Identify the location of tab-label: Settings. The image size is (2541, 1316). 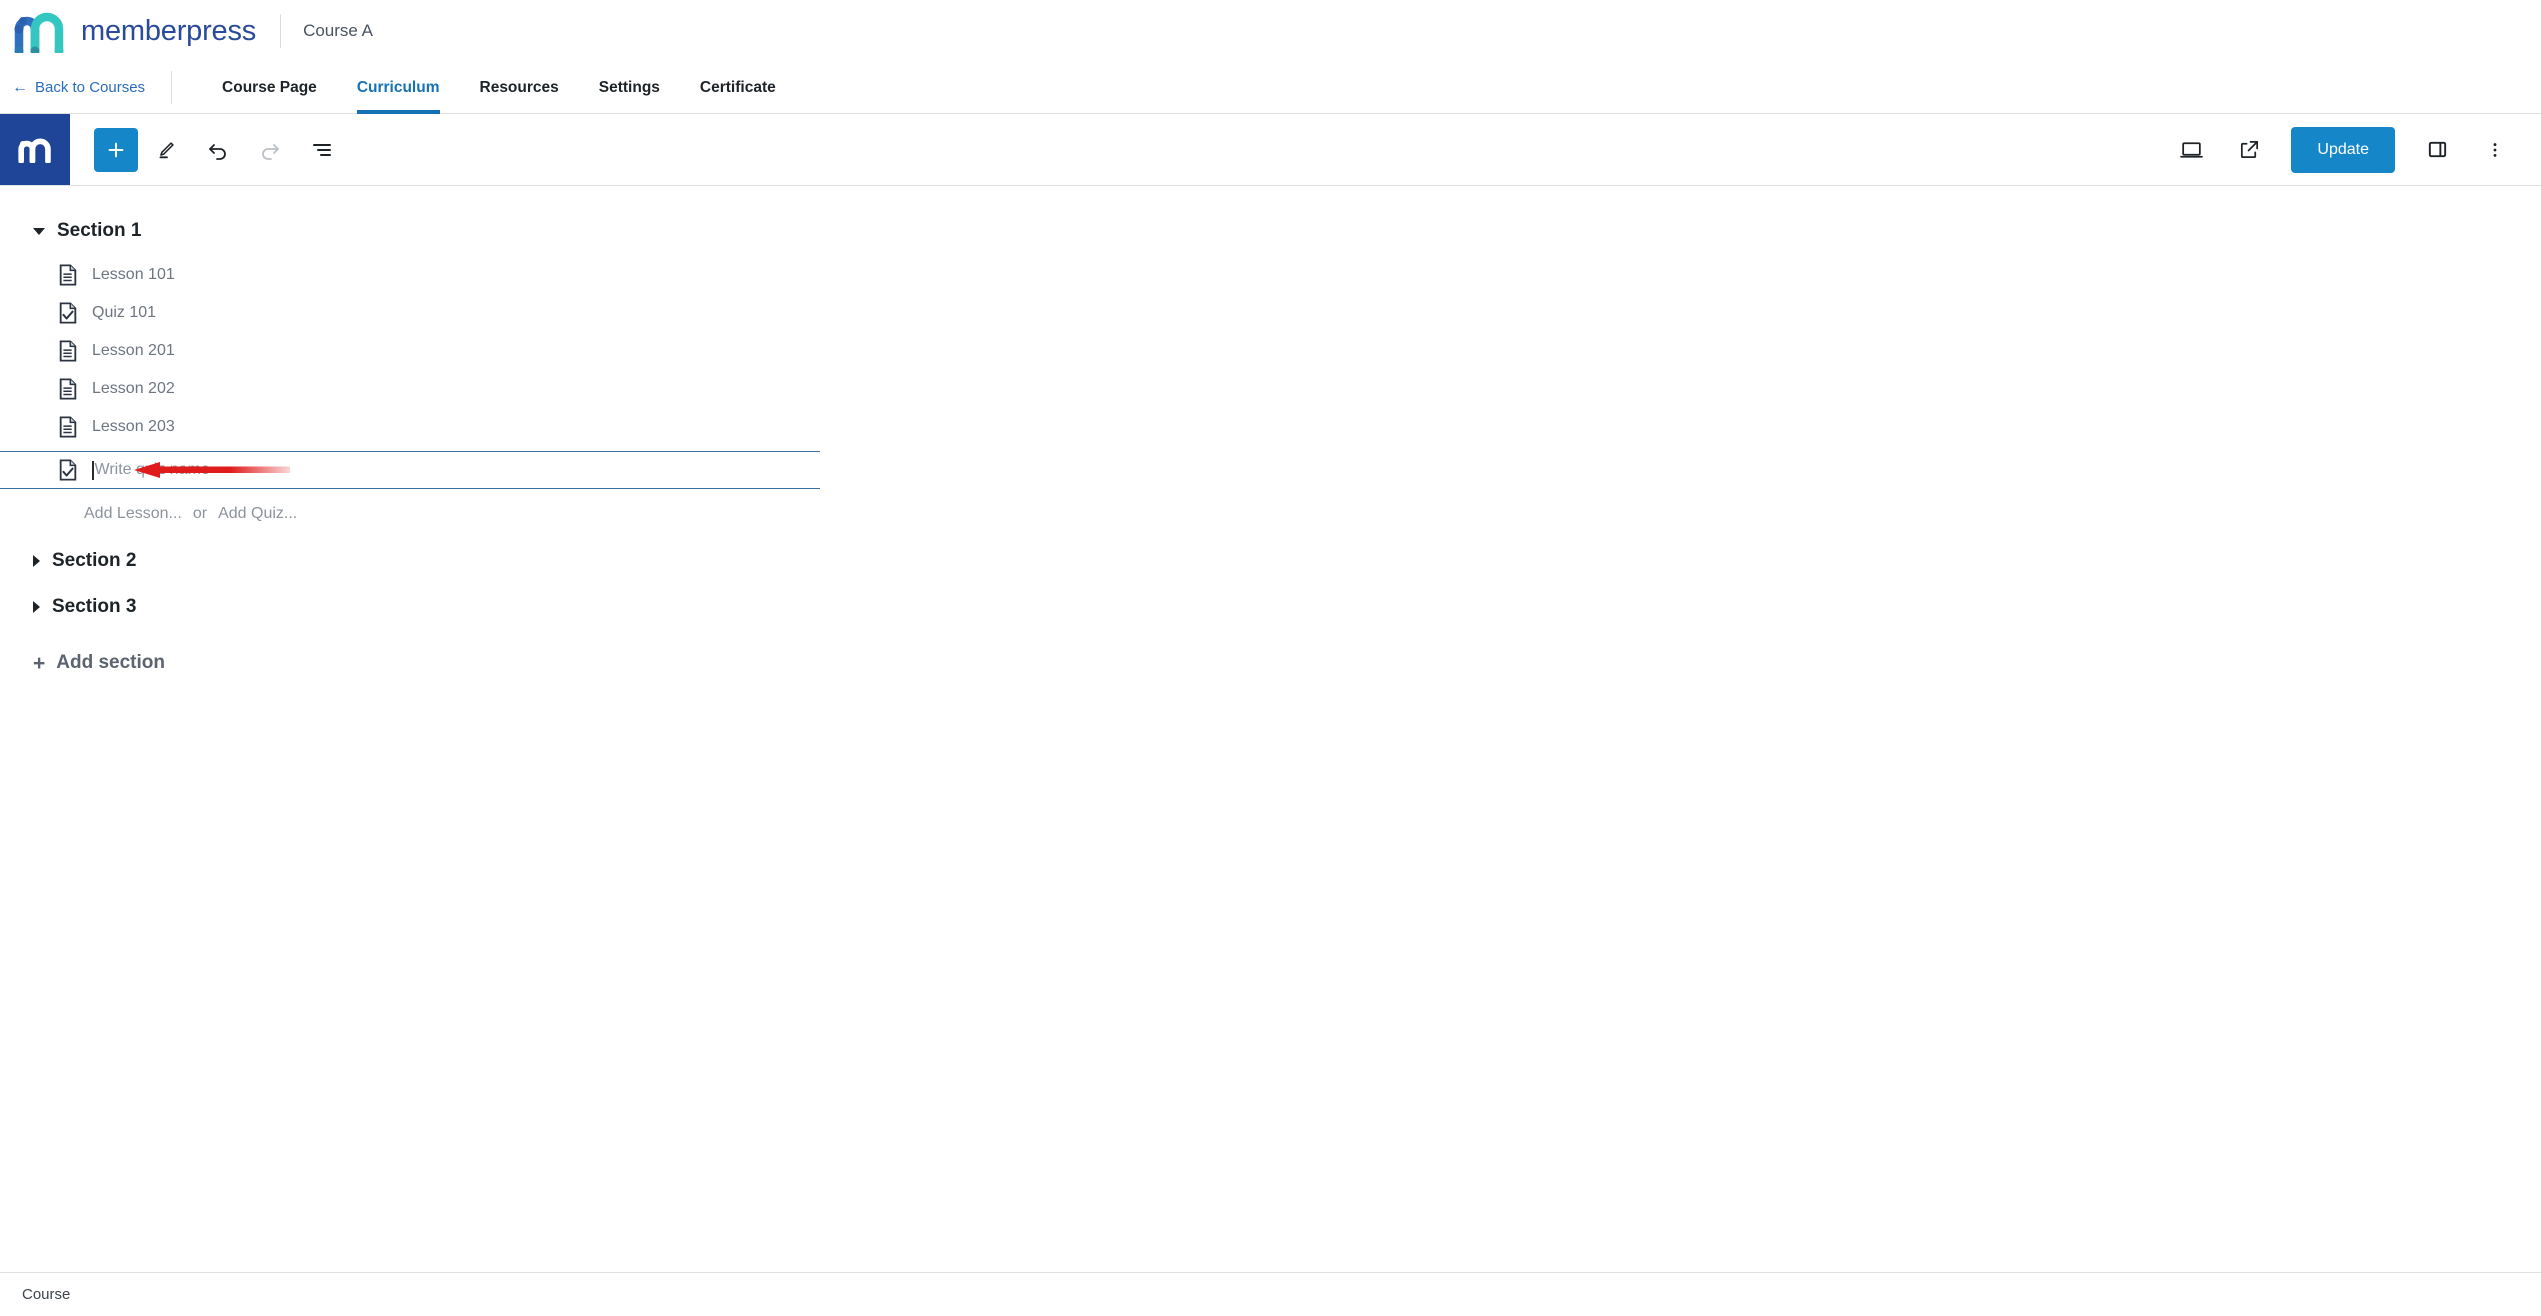
(629, 87).